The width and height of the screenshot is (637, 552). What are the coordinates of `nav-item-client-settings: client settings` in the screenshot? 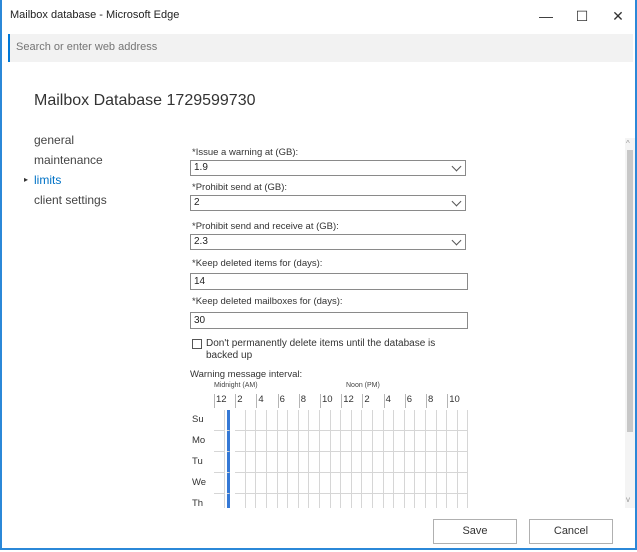 It's located at (64, 200).